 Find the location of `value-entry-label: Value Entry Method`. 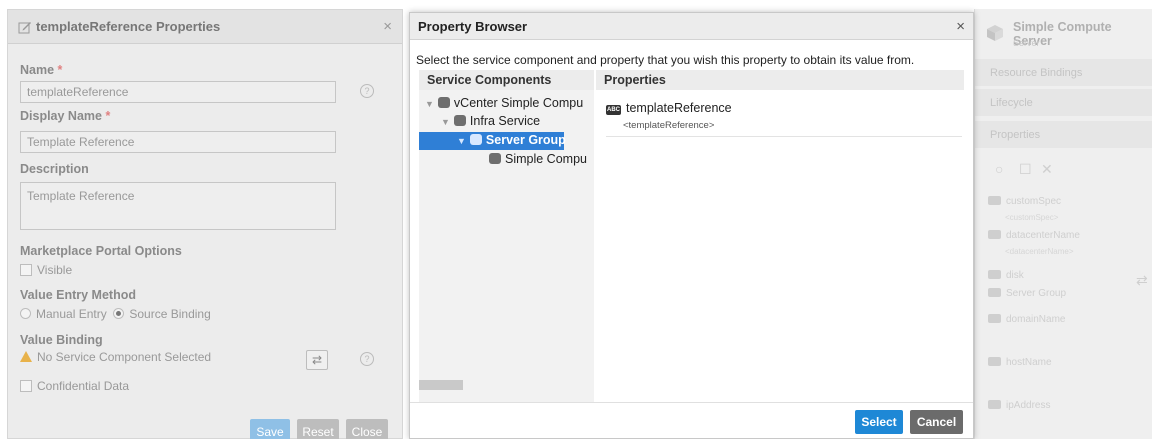

value-entry-label: Value Entry Method is located at coordinates (78, 295).